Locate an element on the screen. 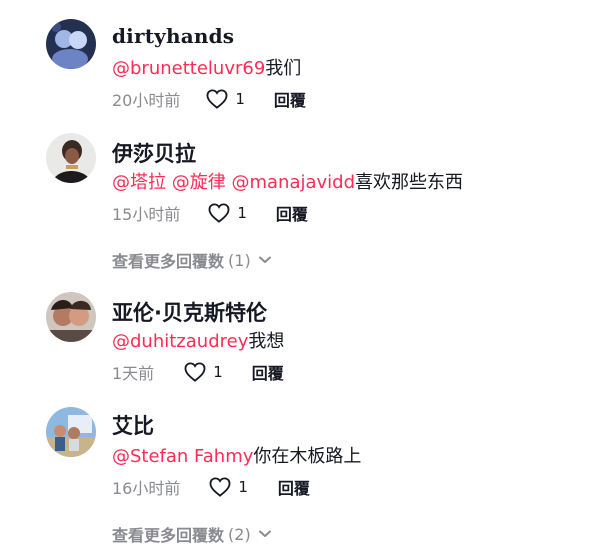  view-more-replies-button: 查看更多回覆数 (1) is located at coordinates (191, 260).